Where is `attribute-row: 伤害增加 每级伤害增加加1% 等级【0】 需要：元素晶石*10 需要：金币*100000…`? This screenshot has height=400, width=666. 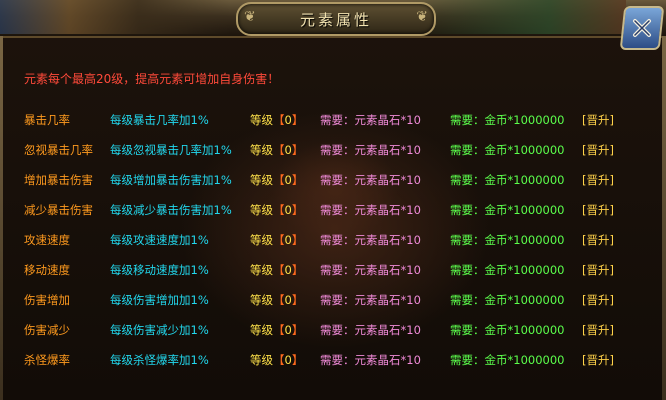
attribute-row: 伤害增加 每级伤害增加加1% 等级【0】 需要：元素晶石*10 需要：金币*100000… is located at coordinates (316, 300).